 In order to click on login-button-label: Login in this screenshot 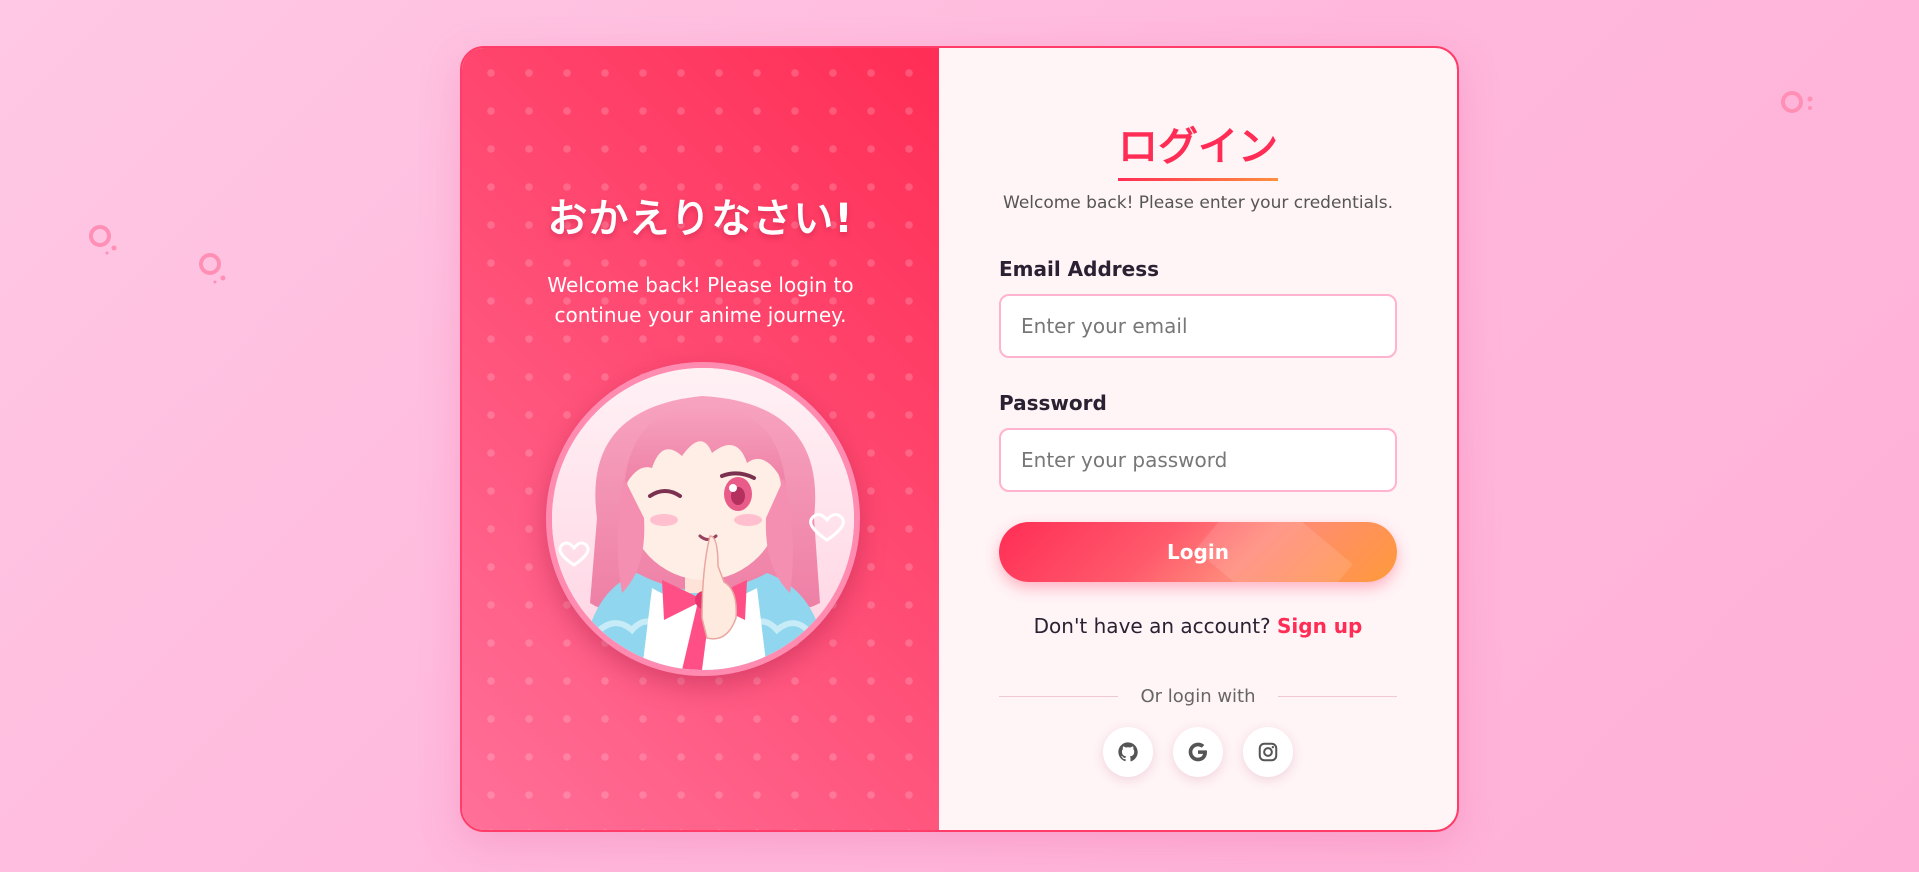, I will do `click(1198, 552)`.